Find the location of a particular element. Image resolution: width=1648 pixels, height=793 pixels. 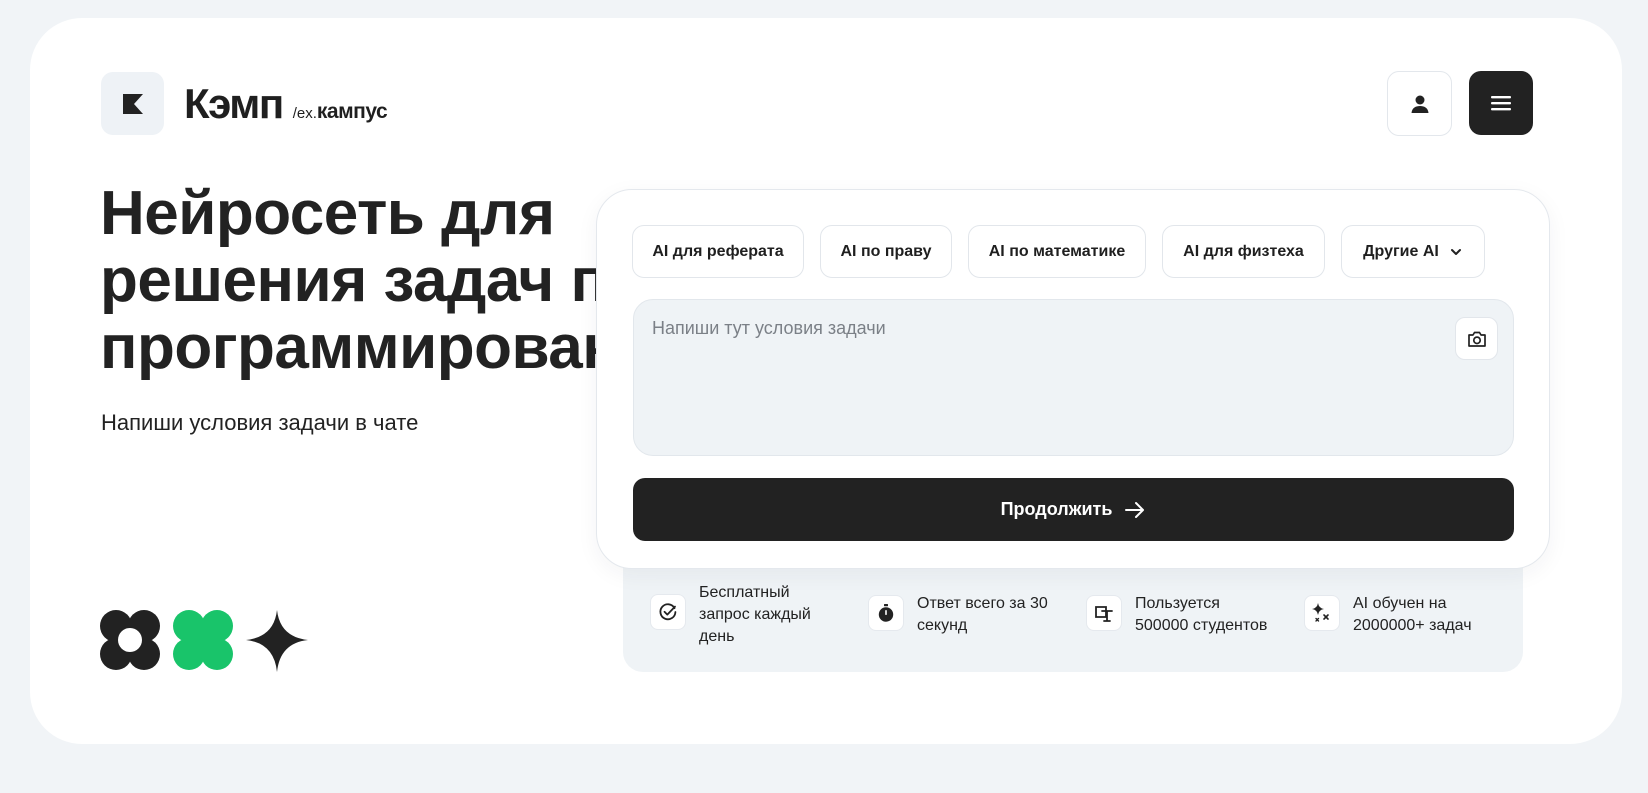

brand-sub-name: кампус is located at coordinates (352, 111).